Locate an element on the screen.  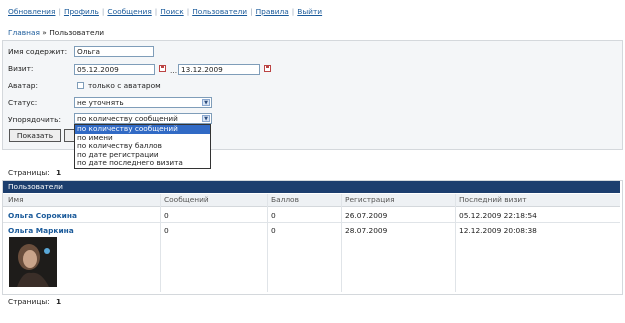
user-name-link: Ольга Маркина is located at coordinates (41, 230).